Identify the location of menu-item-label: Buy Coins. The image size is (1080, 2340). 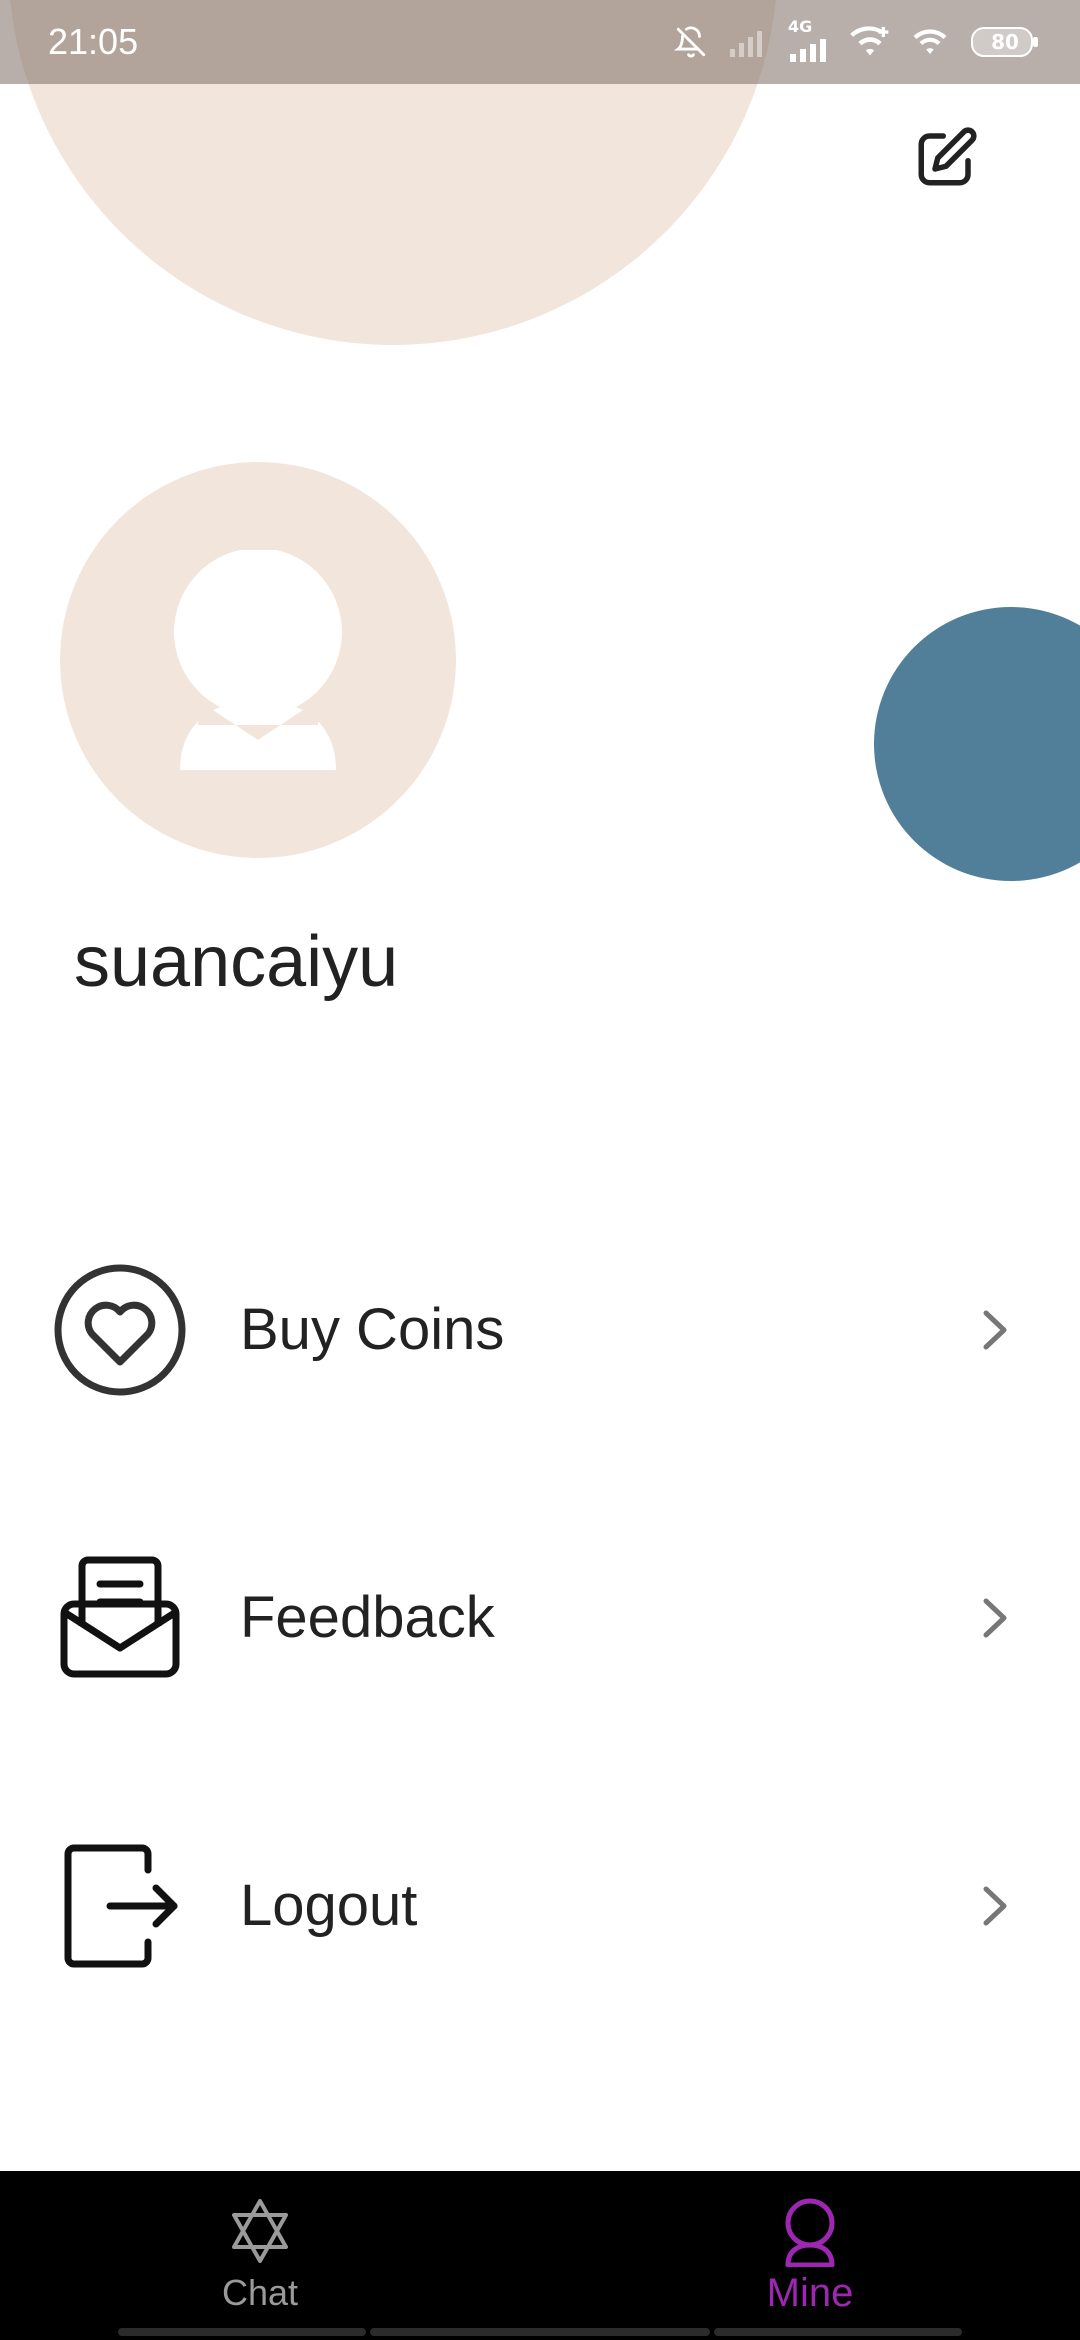
(372, 1329).